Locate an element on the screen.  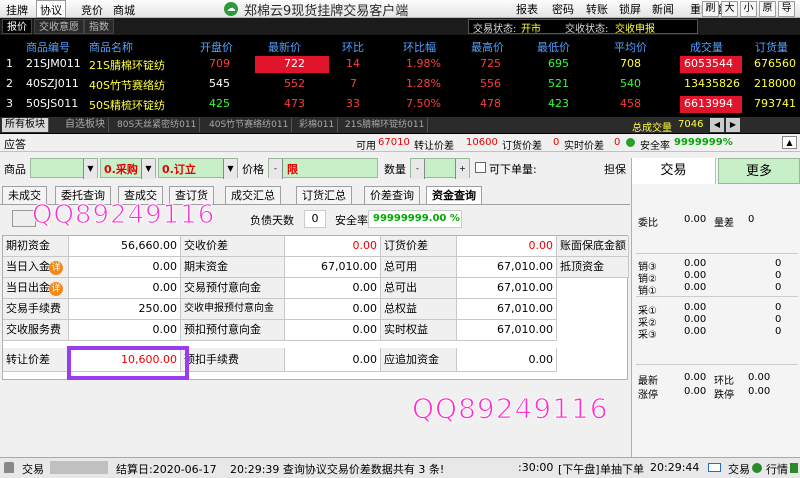
qty-input: - + is located at coordinates (440, 168).